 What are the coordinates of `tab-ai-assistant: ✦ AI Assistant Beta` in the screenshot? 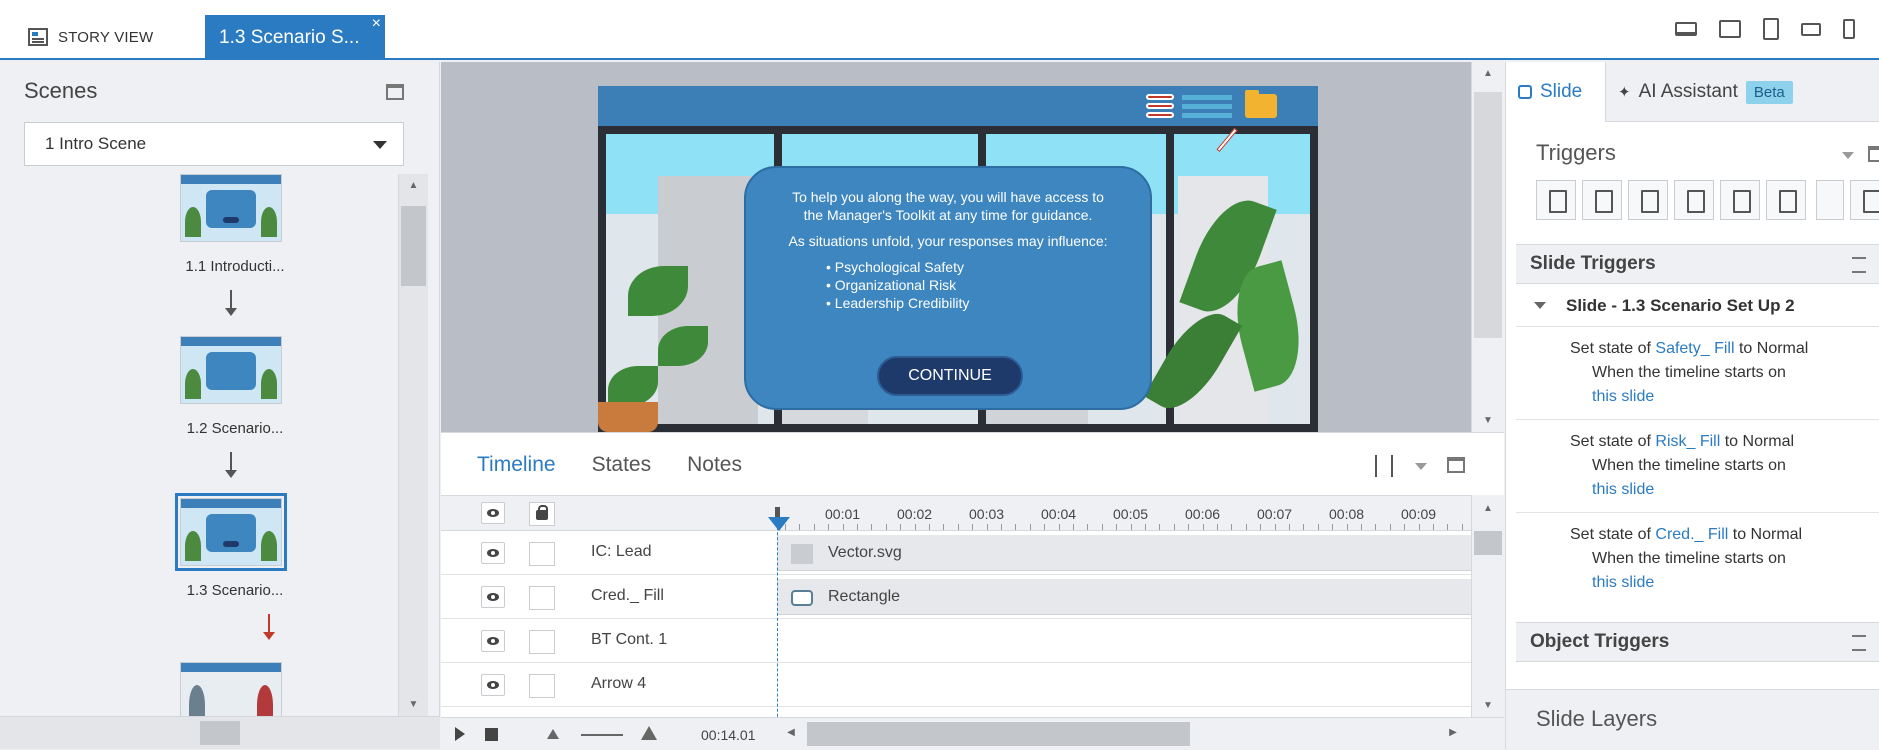 It's located at (1705, 92).